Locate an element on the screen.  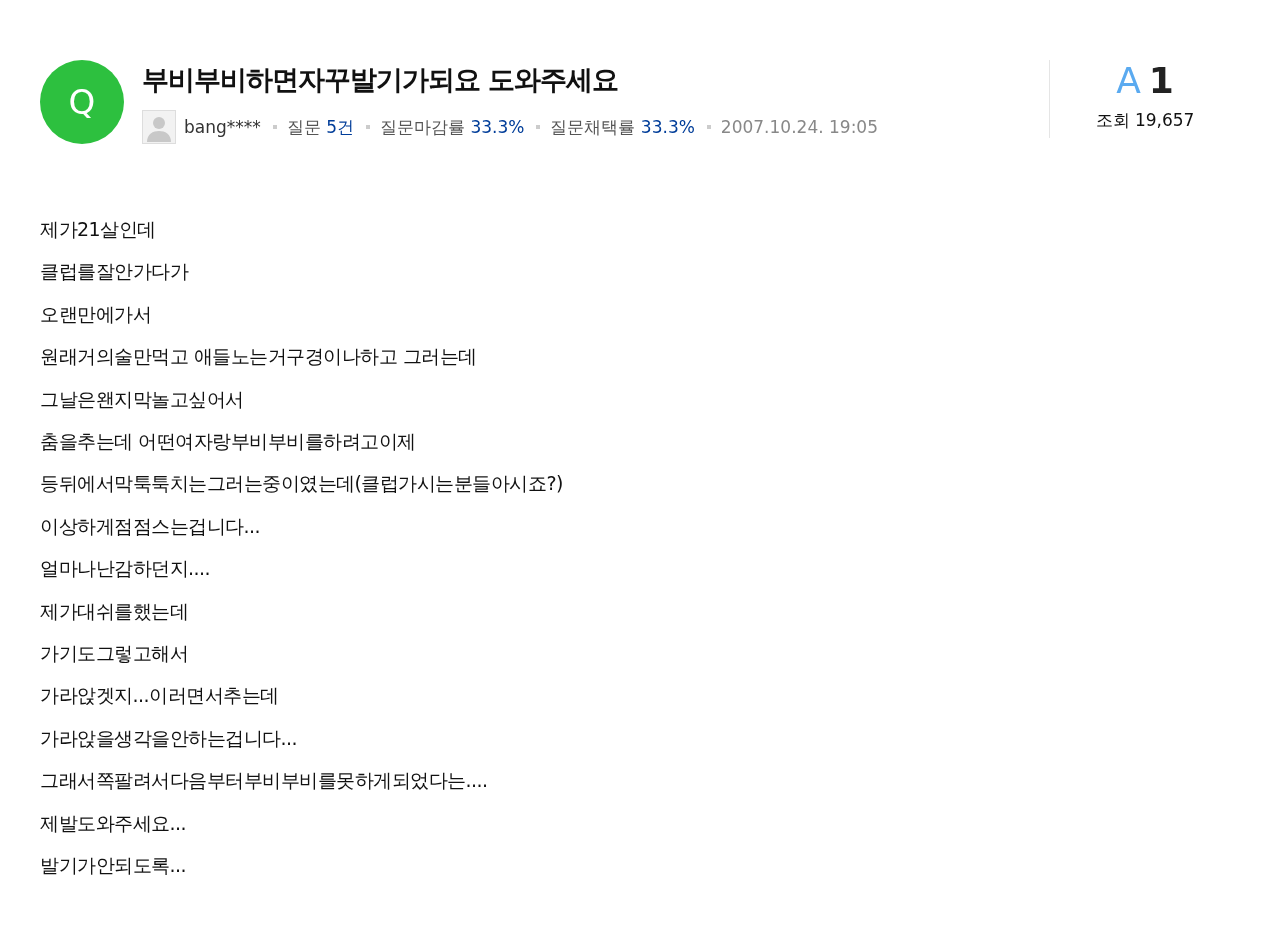
body-text-line: 제가대쉬를했는데 is located at coordinates (114, 611).